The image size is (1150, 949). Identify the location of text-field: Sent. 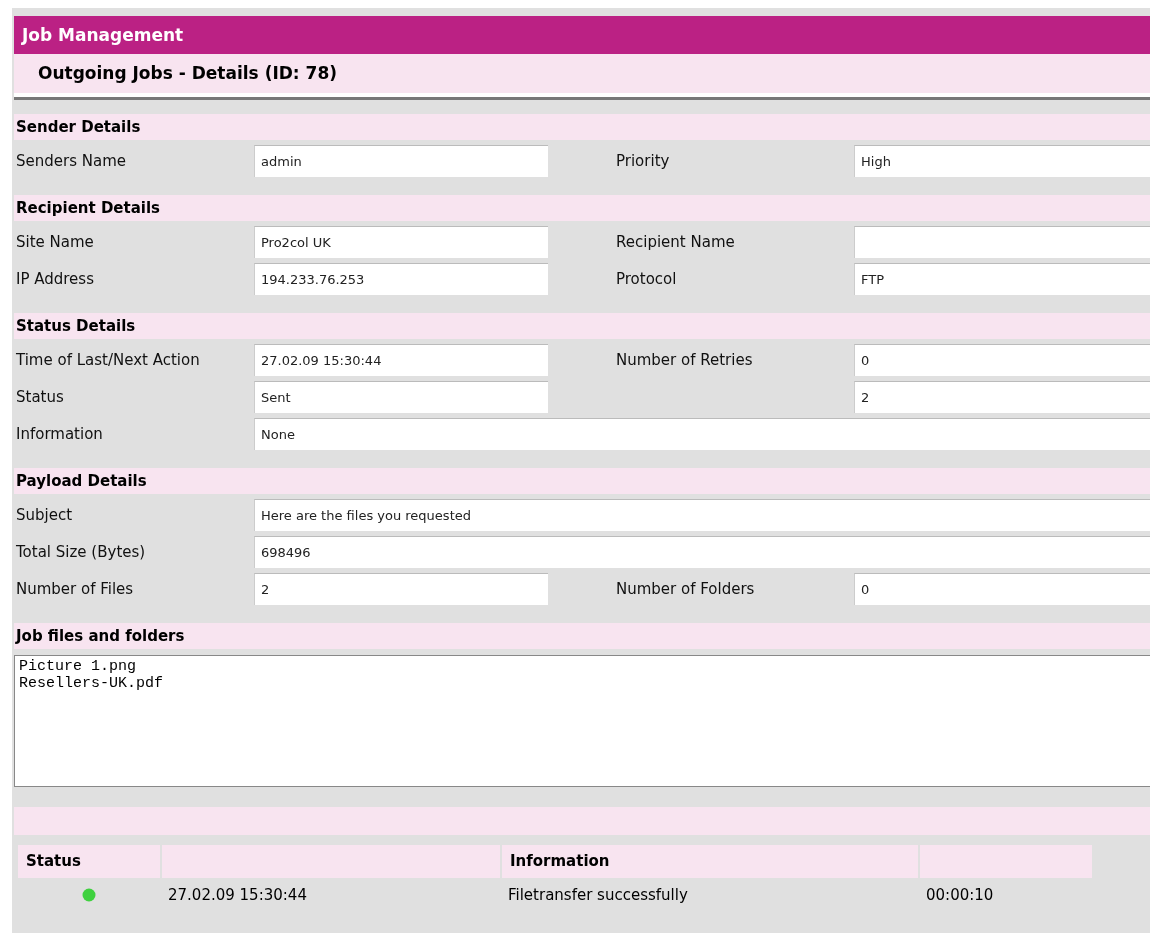
(401, 397).